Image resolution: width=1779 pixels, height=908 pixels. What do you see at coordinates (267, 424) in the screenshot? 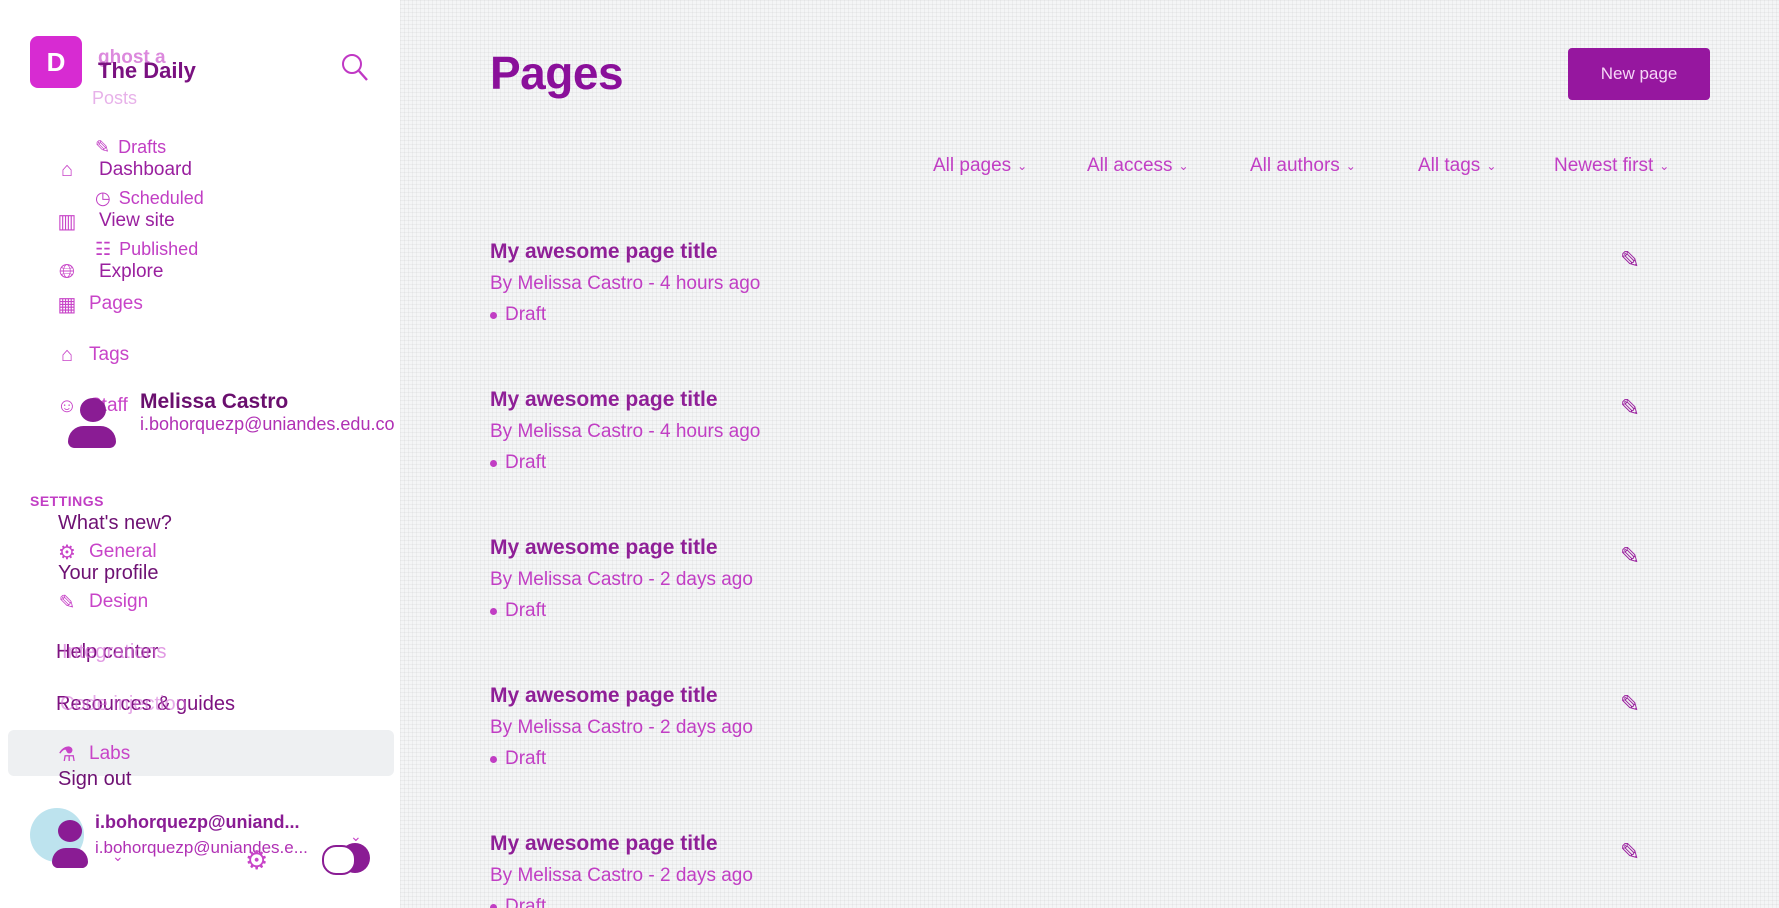
I see `user-email: i.bohorquezp@uniandes.edu.co` at bounding box center [267, 424].